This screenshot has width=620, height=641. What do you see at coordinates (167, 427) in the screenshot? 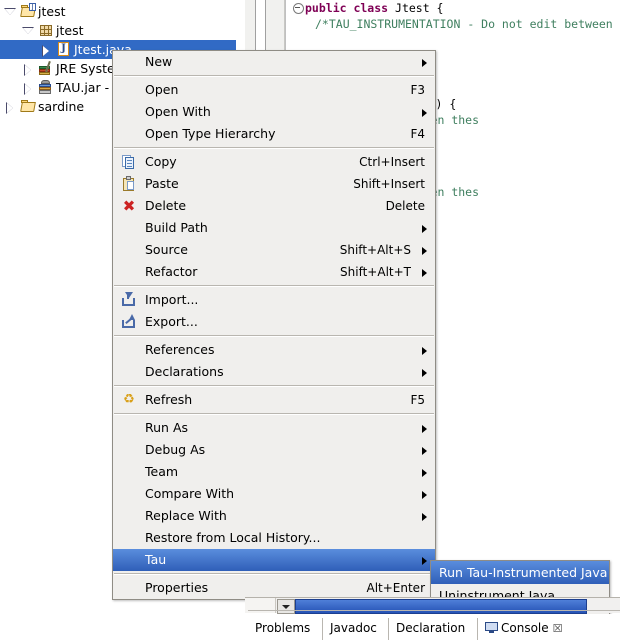
I see `menu-item-label: Run As` at bounding box center [167, 427].